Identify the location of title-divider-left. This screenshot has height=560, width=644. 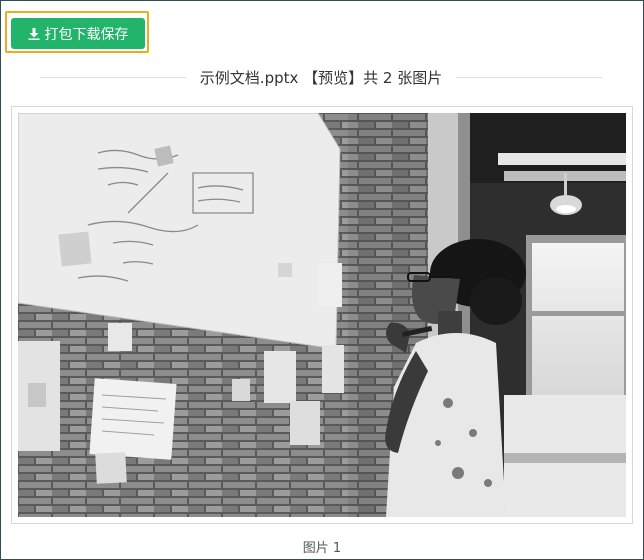
(113, 77).